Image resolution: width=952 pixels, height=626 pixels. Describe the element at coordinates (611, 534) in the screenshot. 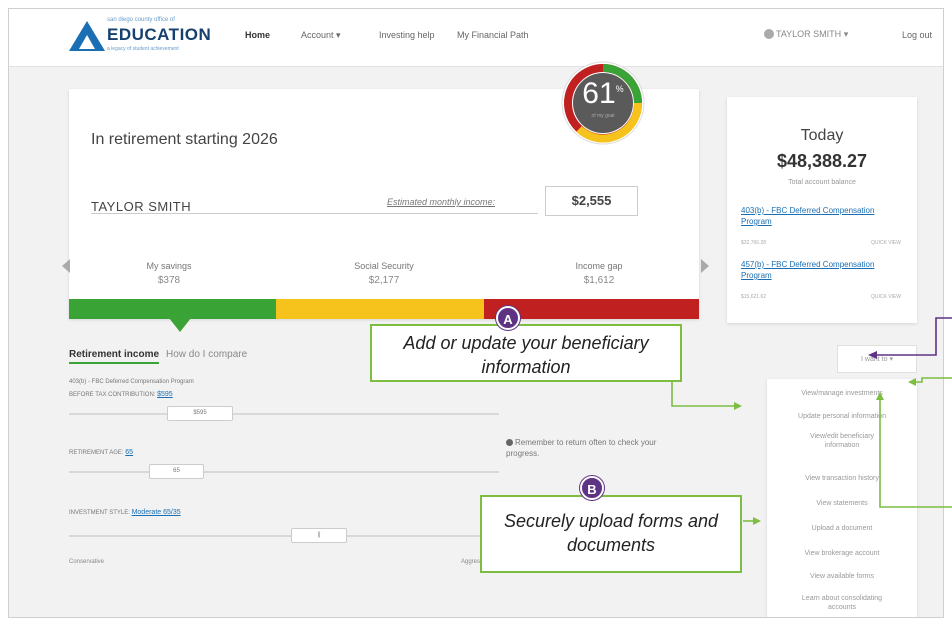

I see `callout-upload: Securely upload forms and documents` at that location.